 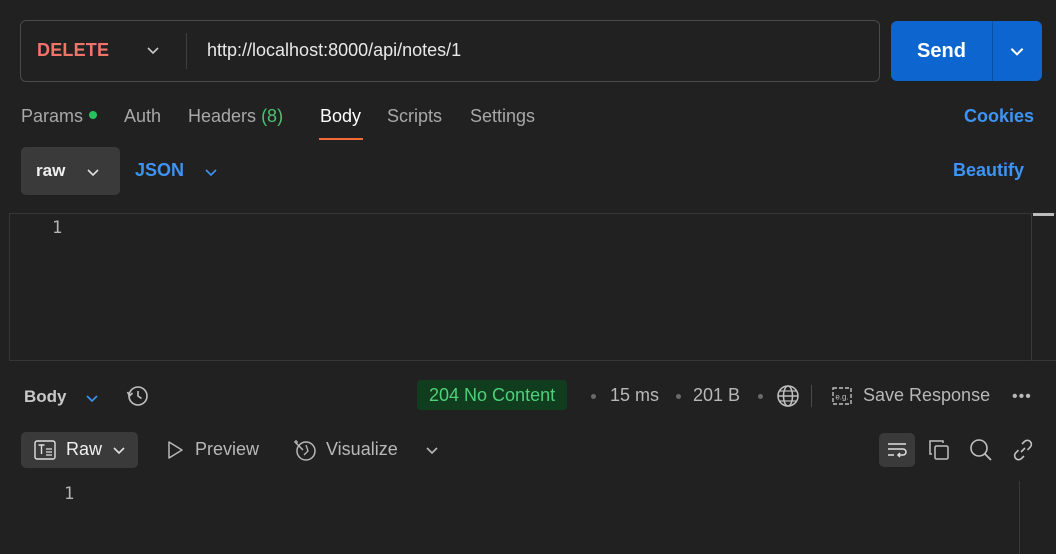 What do you see at coordinates (492, 395) in the screenshot?
I see `status-badge: 204 No Content` at bounding box center [492, 395].